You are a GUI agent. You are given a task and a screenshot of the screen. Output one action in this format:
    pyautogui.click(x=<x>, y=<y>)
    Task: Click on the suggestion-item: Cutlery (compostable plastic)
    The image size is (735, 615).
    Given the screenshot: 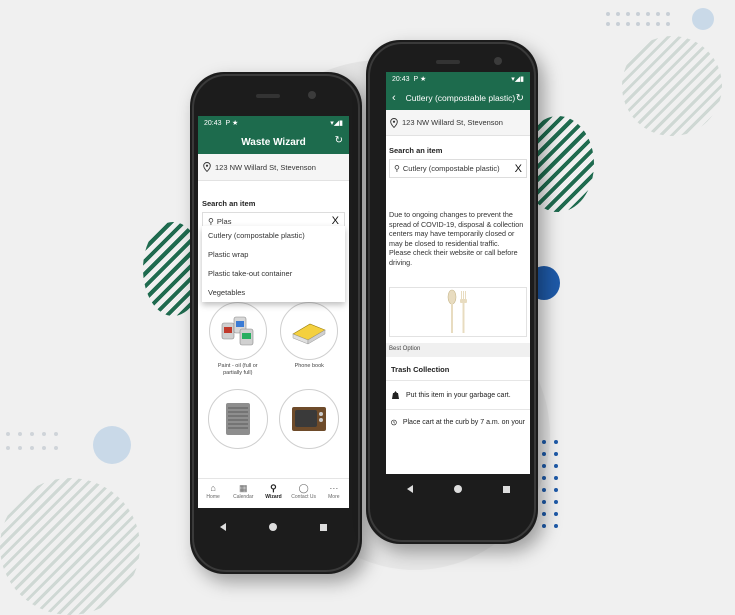 What is the action you would take?
    pyautogui.click(x=273, y=235)
    